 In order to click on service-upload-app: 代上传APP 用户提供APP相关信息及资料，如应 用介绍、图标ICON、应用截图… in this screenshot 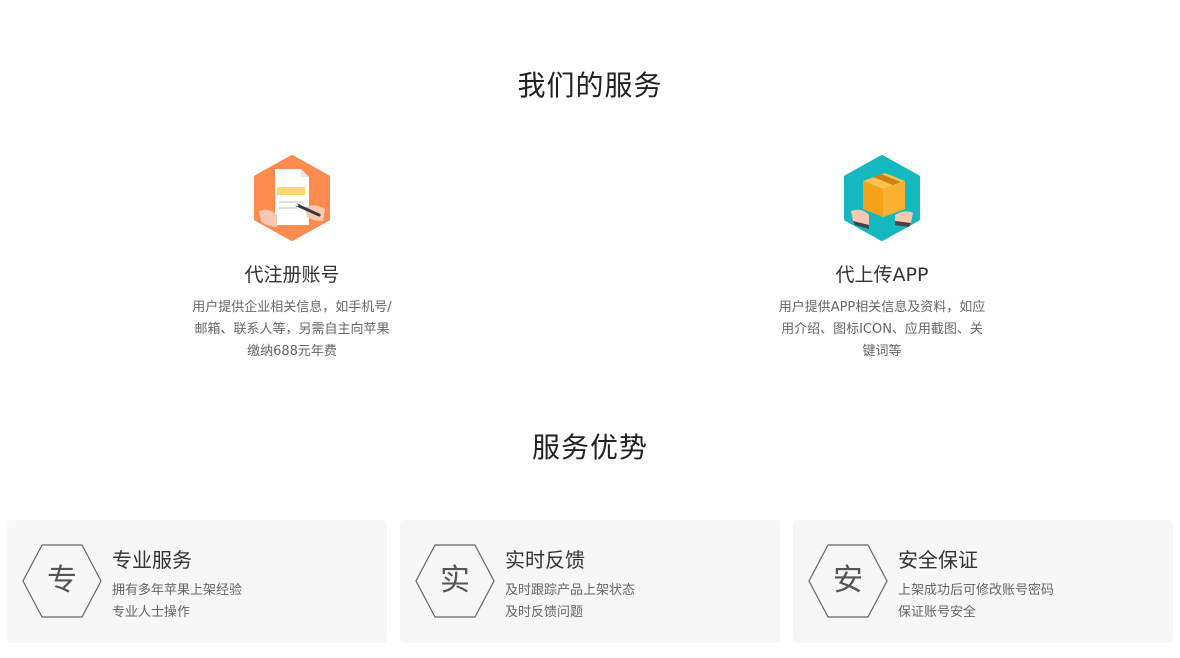, I will do `click(882, 259)`.